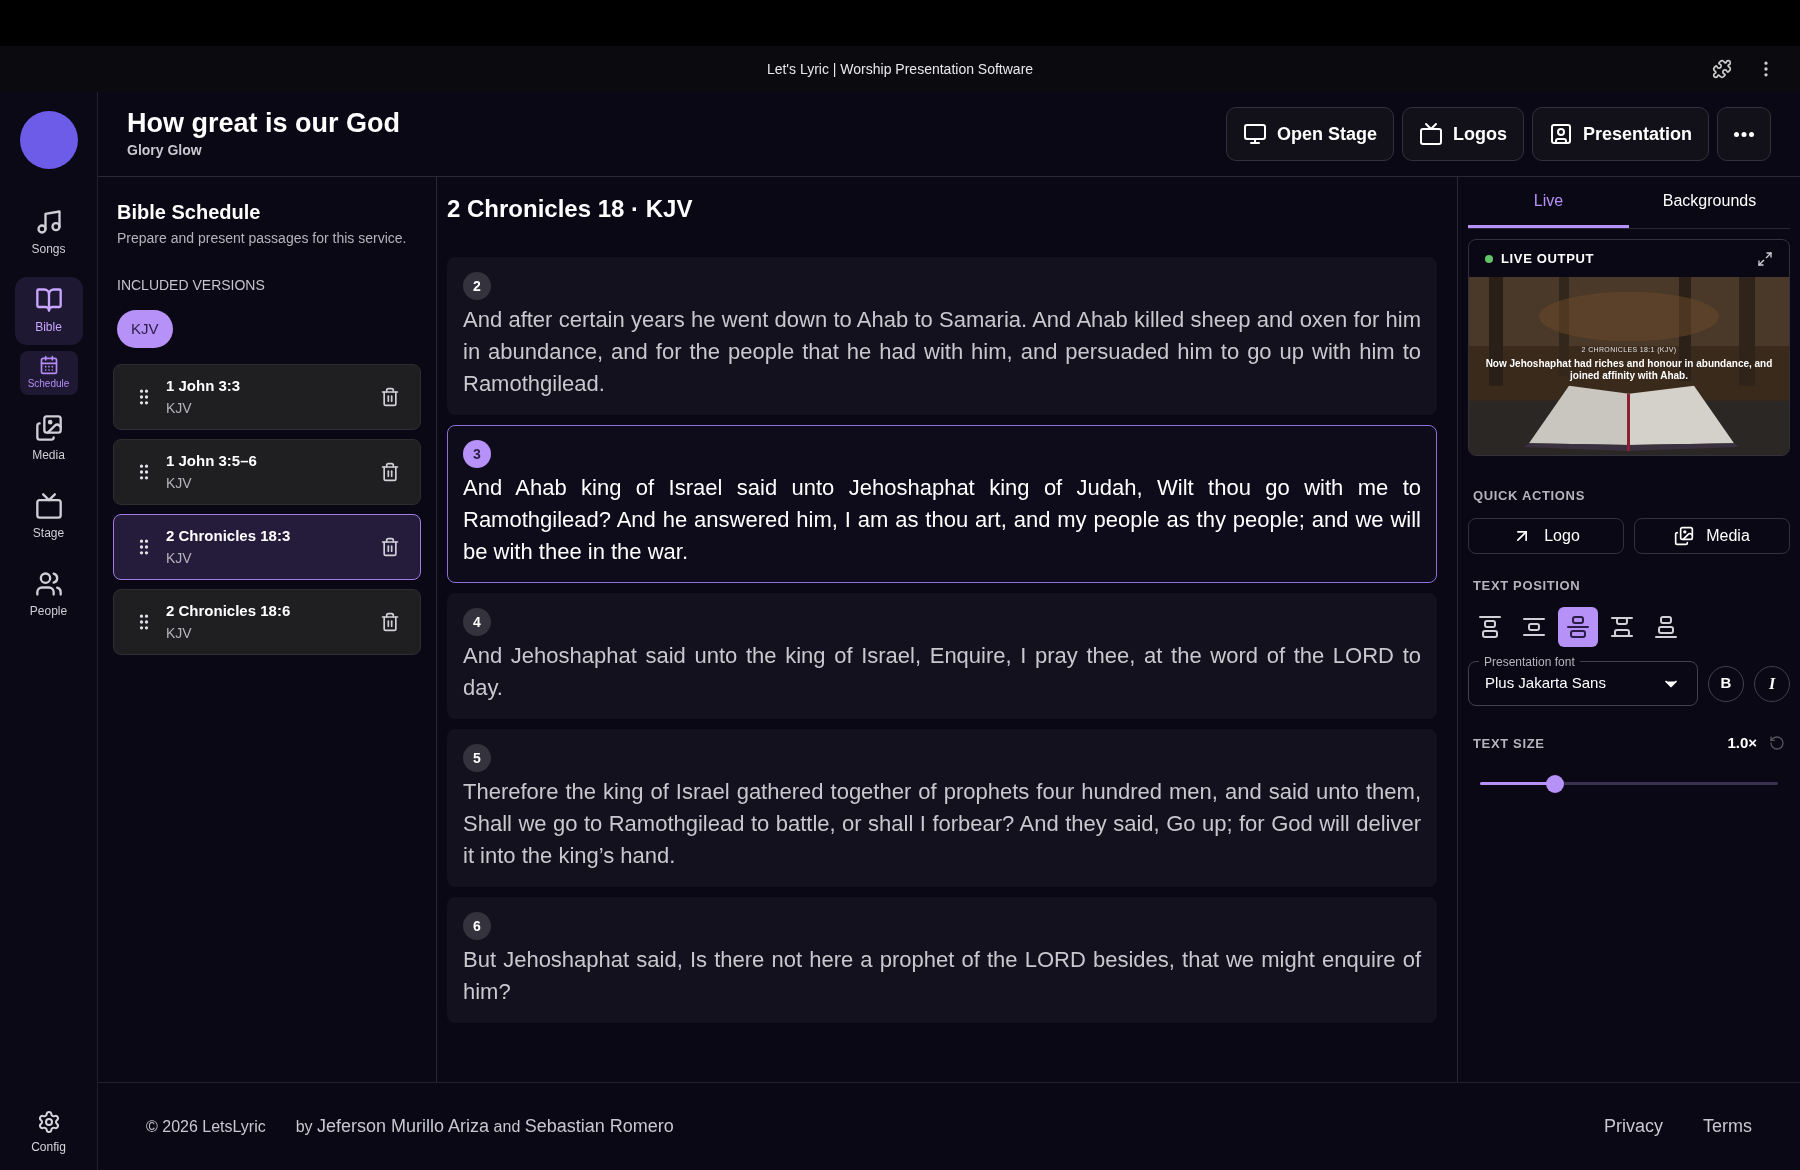  Describe the element at coordinates (484, 1126) in the screenshot. I see `credits-text: by Jeferson Murillo Ariza and Sebastian Romero` at that location.